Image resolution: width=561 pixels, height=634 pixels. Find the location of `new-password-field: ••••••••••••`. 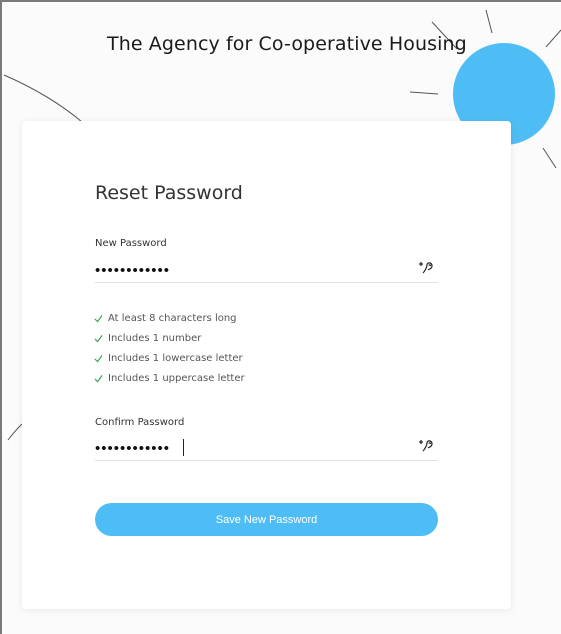

new-password-field: •••••••••••• is located at coordinates (266, 270).